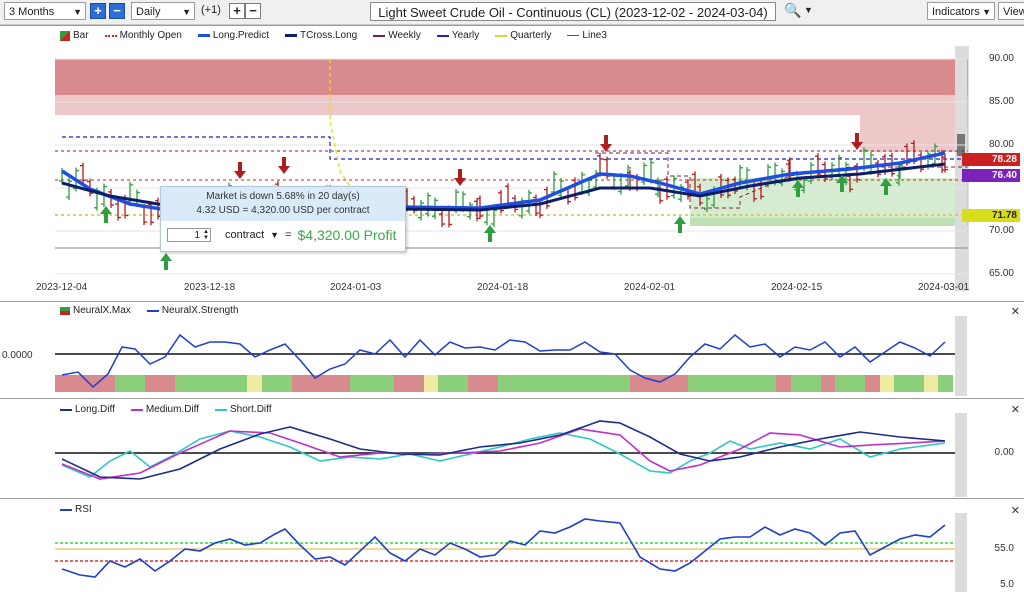 This screenshot has width=1024, height=592. Describe the element at coordinates (253, 11) in the screenshot. I see `offset-minus-button: −` at that location.